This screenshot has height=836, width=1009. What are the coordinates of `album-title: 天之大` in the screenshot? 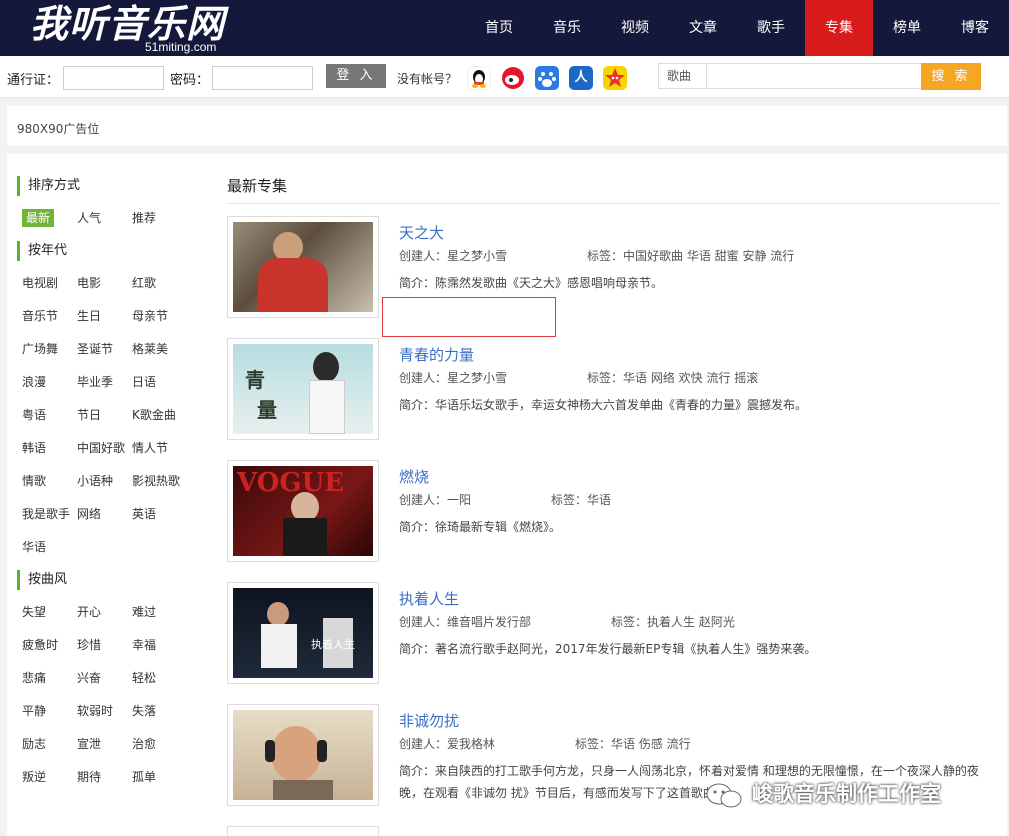 It's located at (421, 232).